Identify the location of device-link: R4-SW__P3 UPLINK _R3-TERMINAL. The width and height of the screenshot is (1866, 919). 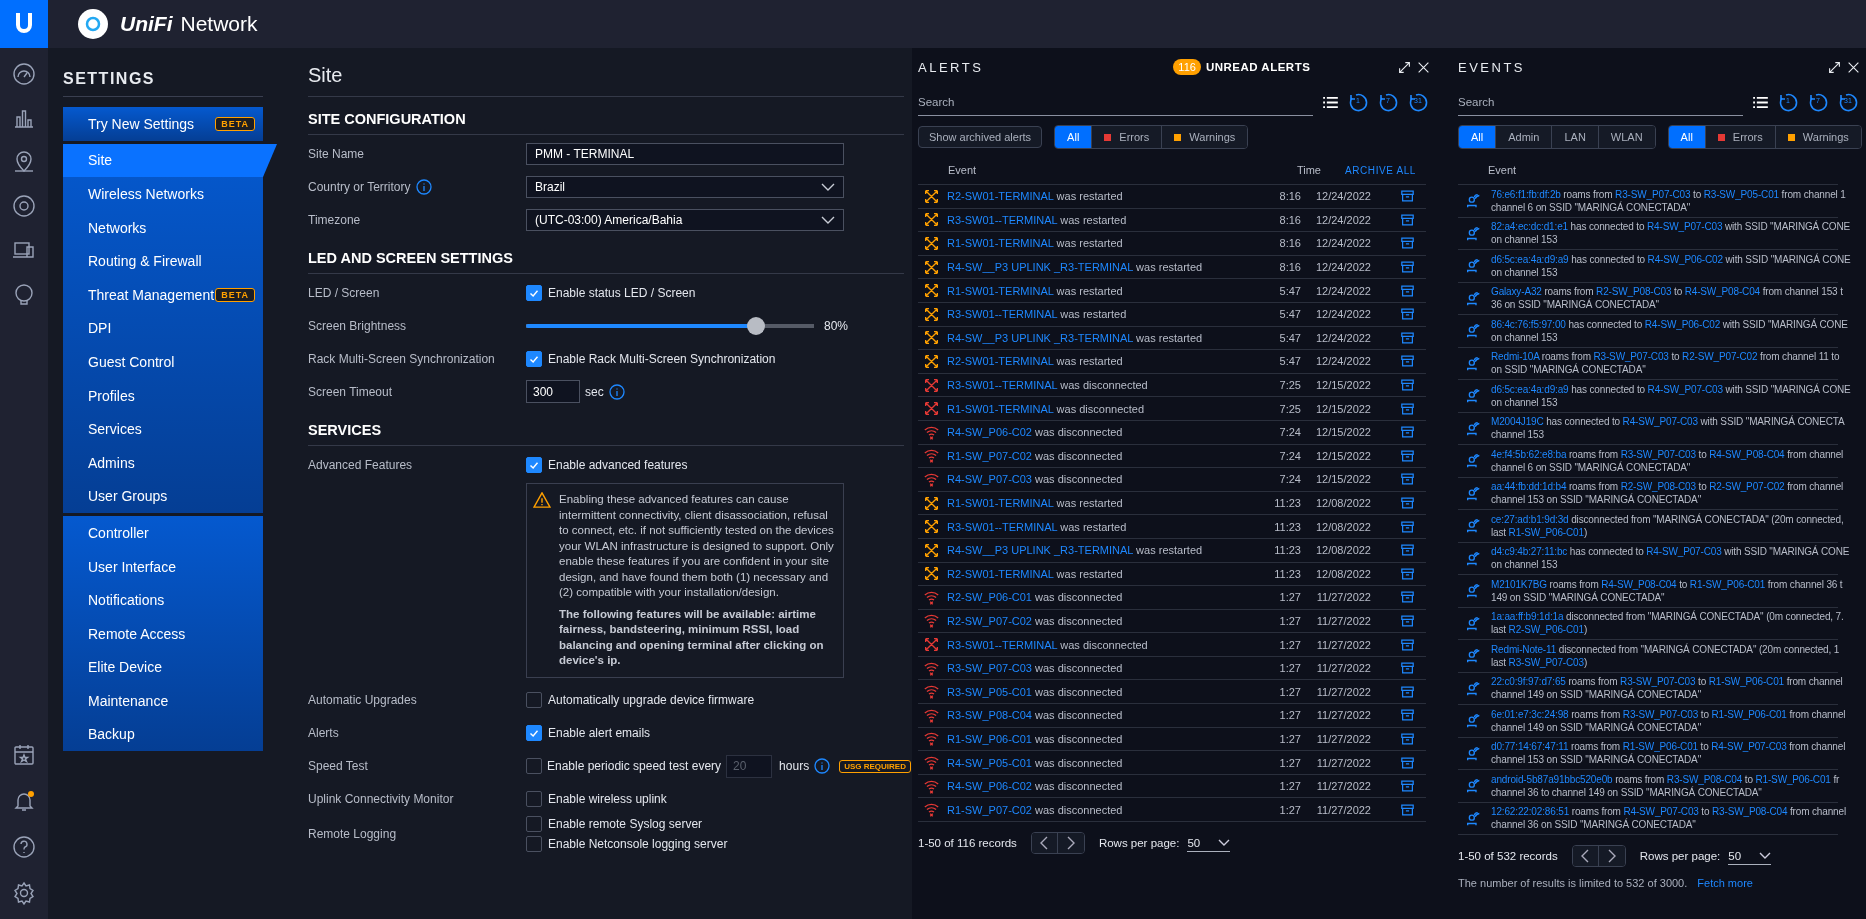
(1040, 267).